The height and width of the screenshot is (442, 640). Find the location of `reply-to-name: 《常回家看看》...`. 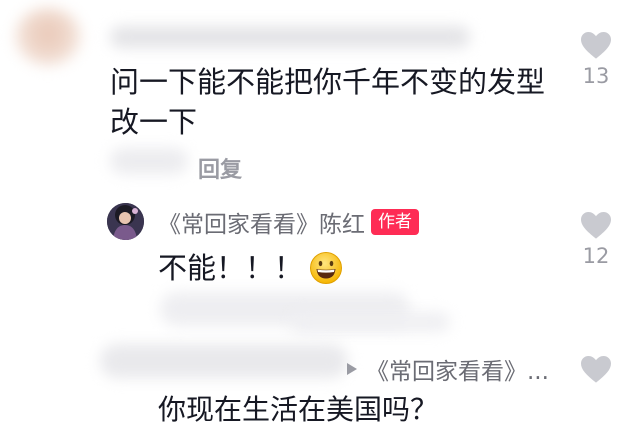

reply-to-name: 《常回家看看》... is located at coordinates (457, 369).